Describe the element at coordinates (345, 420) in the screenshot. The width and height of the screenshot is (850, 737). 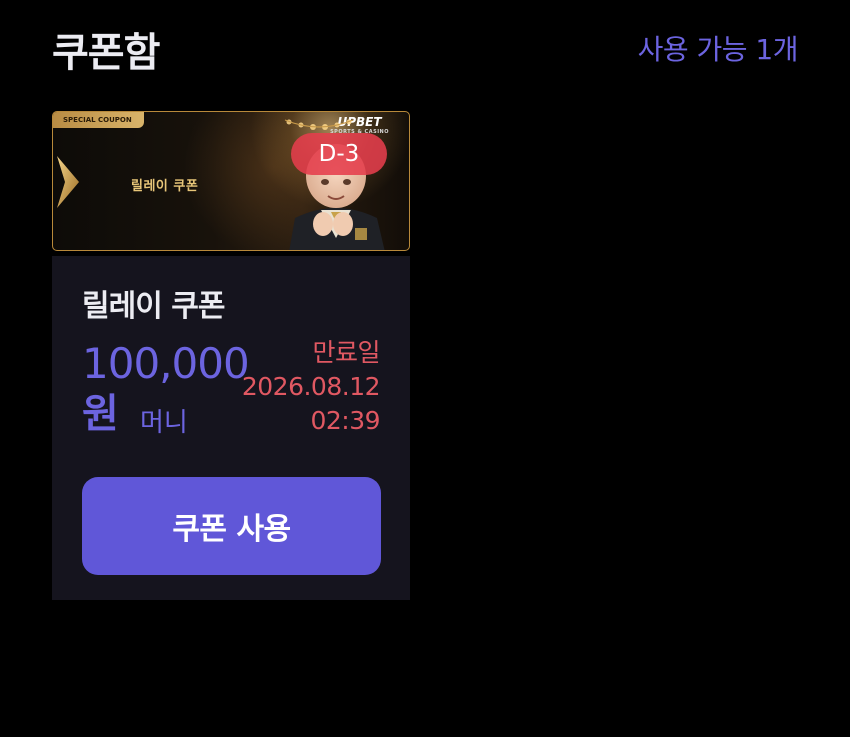
I see `expiry-time: 02:39` at that location.